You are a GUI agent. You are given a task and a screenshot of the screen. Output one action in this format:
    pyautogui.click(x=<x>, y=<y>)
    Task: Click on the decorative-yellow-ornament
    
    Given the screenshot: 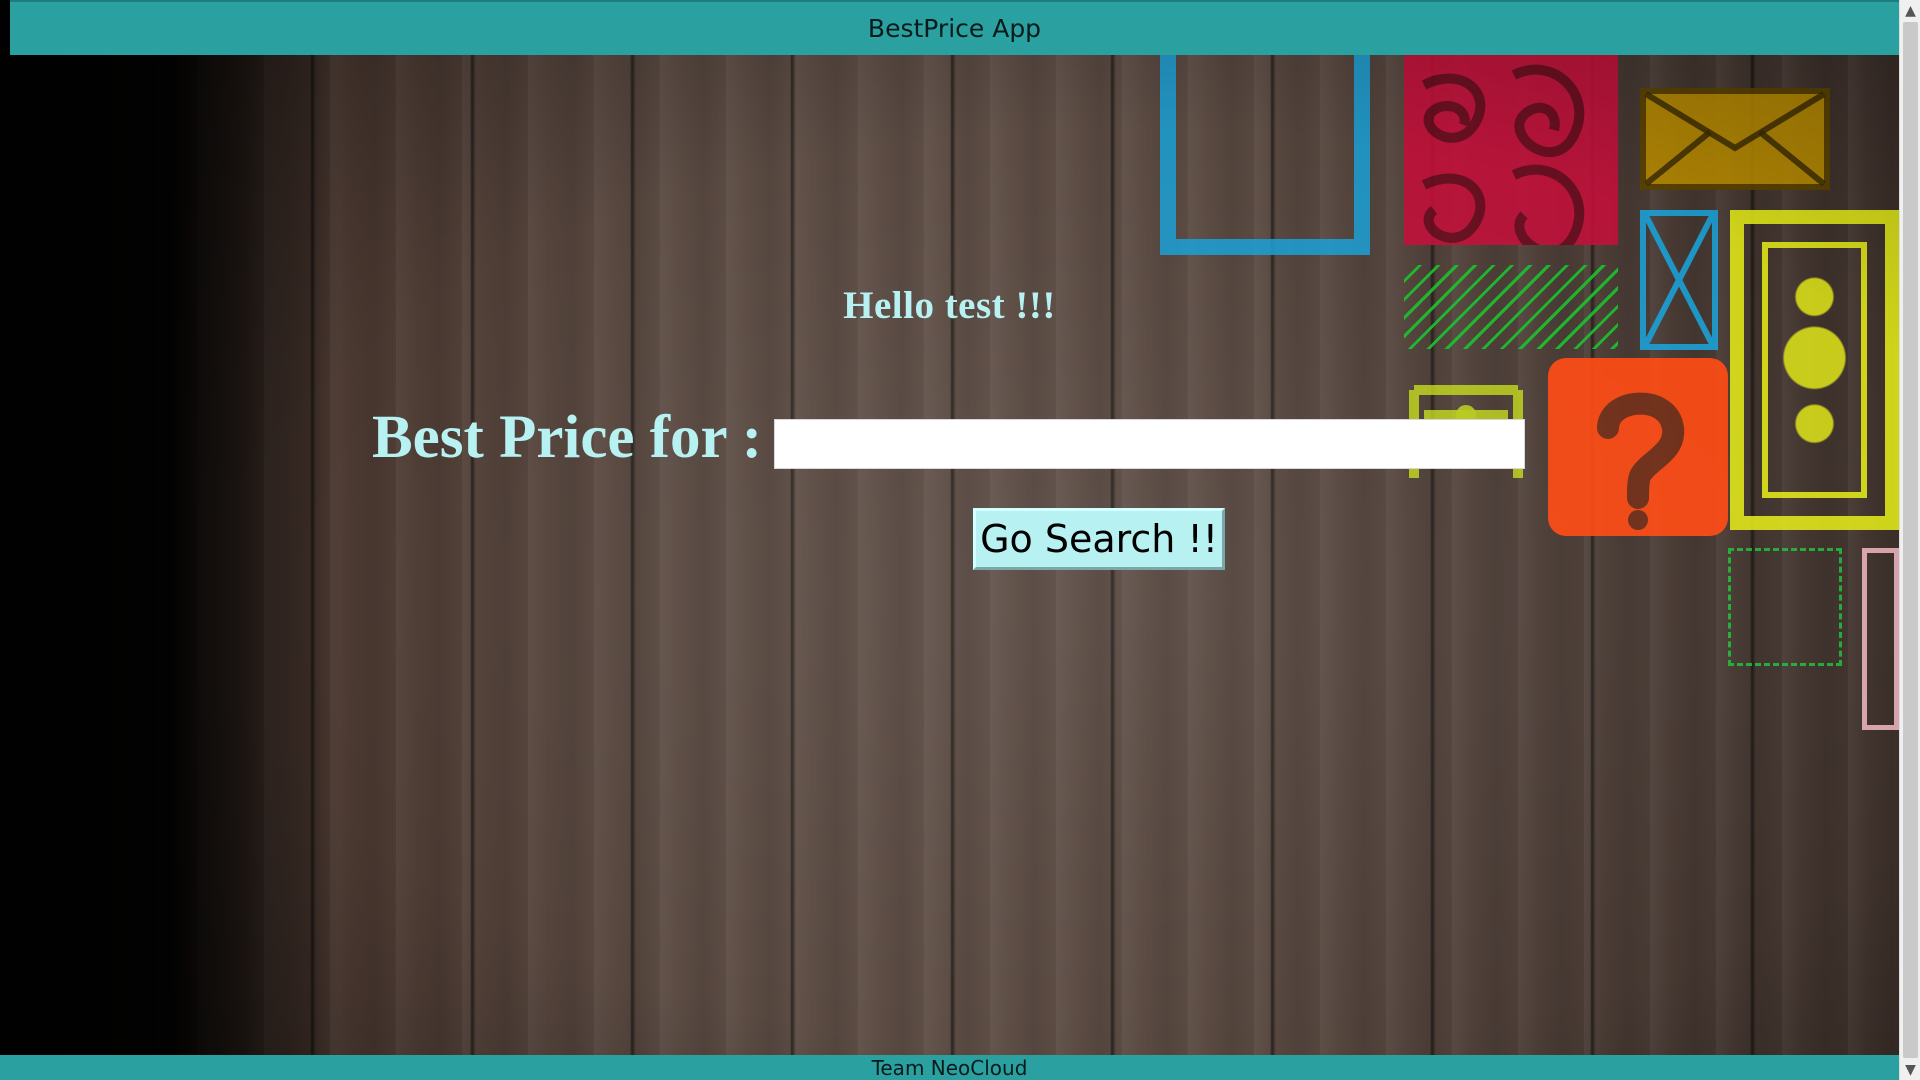 What is the action you would take?
    pyautogui.click(x=1814, y=370)
    